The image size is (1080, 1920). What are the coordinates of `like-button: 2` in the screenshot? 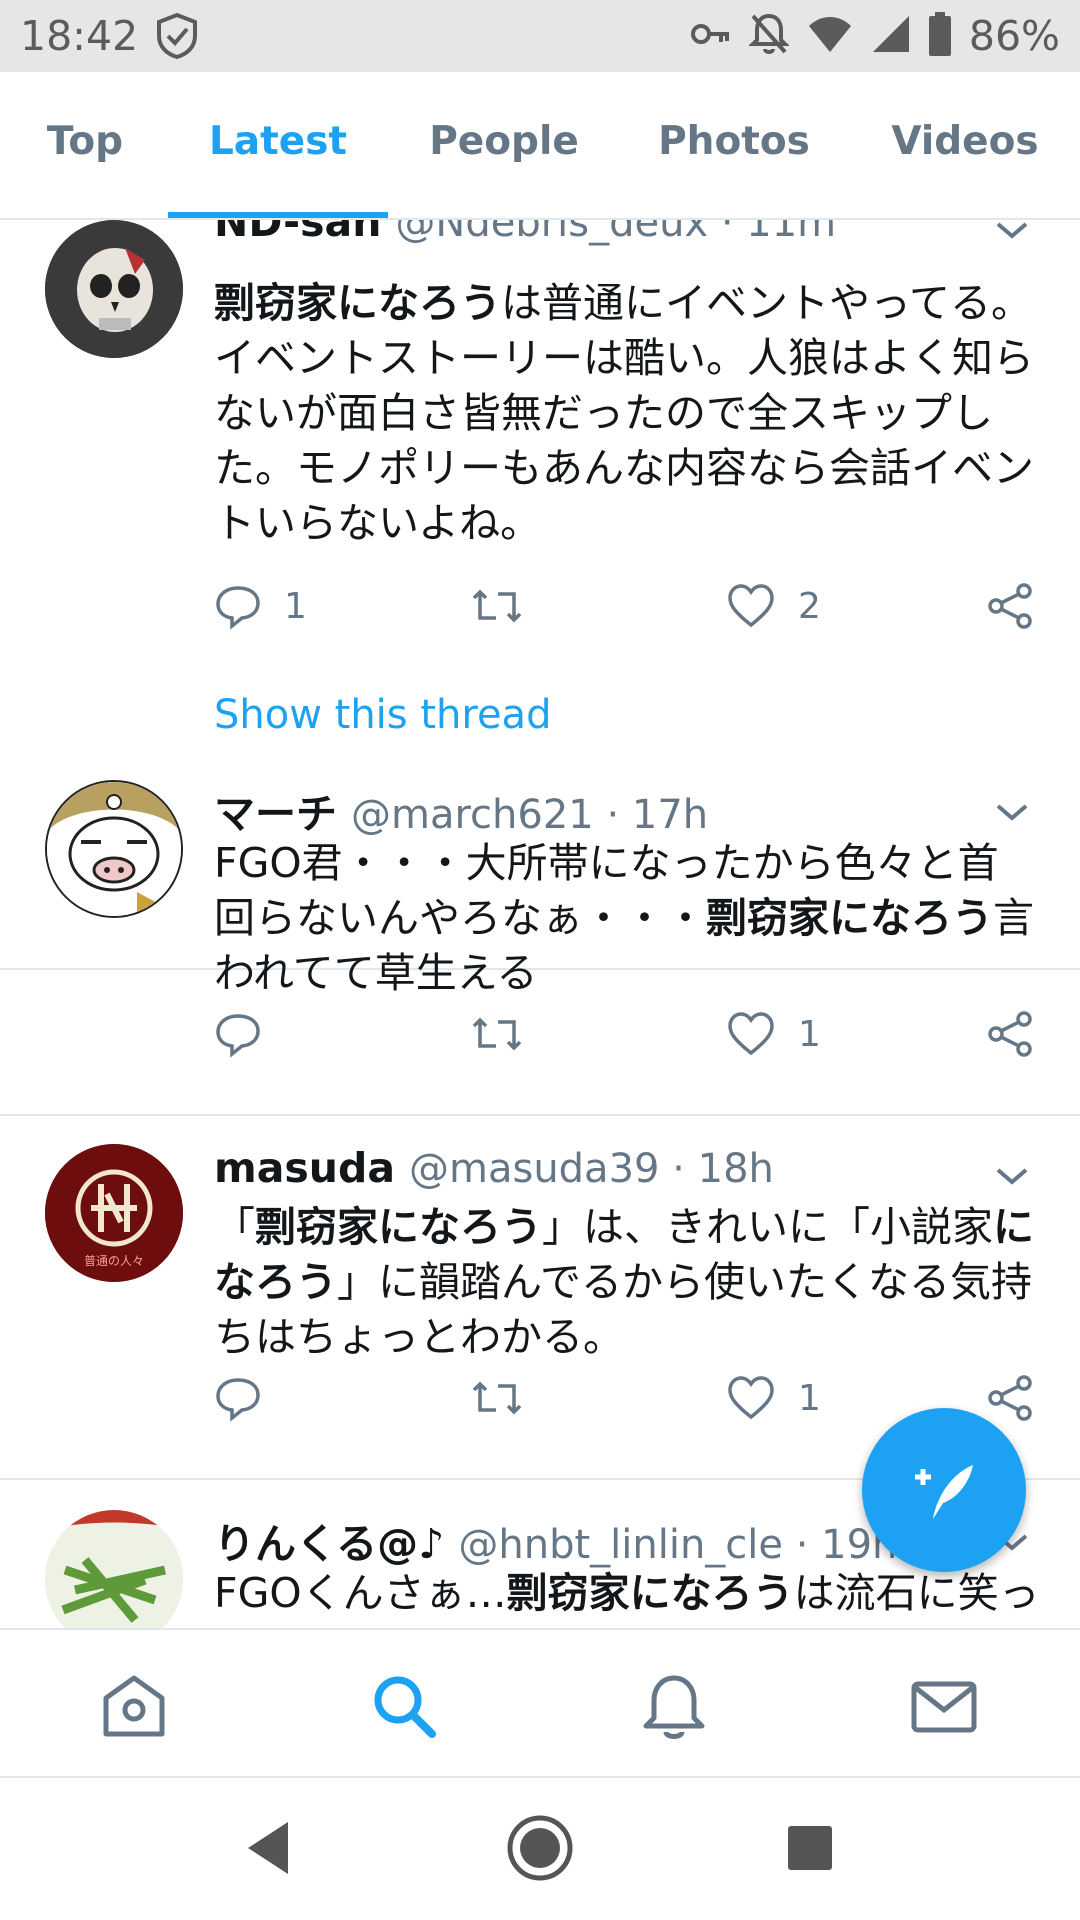 It's located at (773, 606).